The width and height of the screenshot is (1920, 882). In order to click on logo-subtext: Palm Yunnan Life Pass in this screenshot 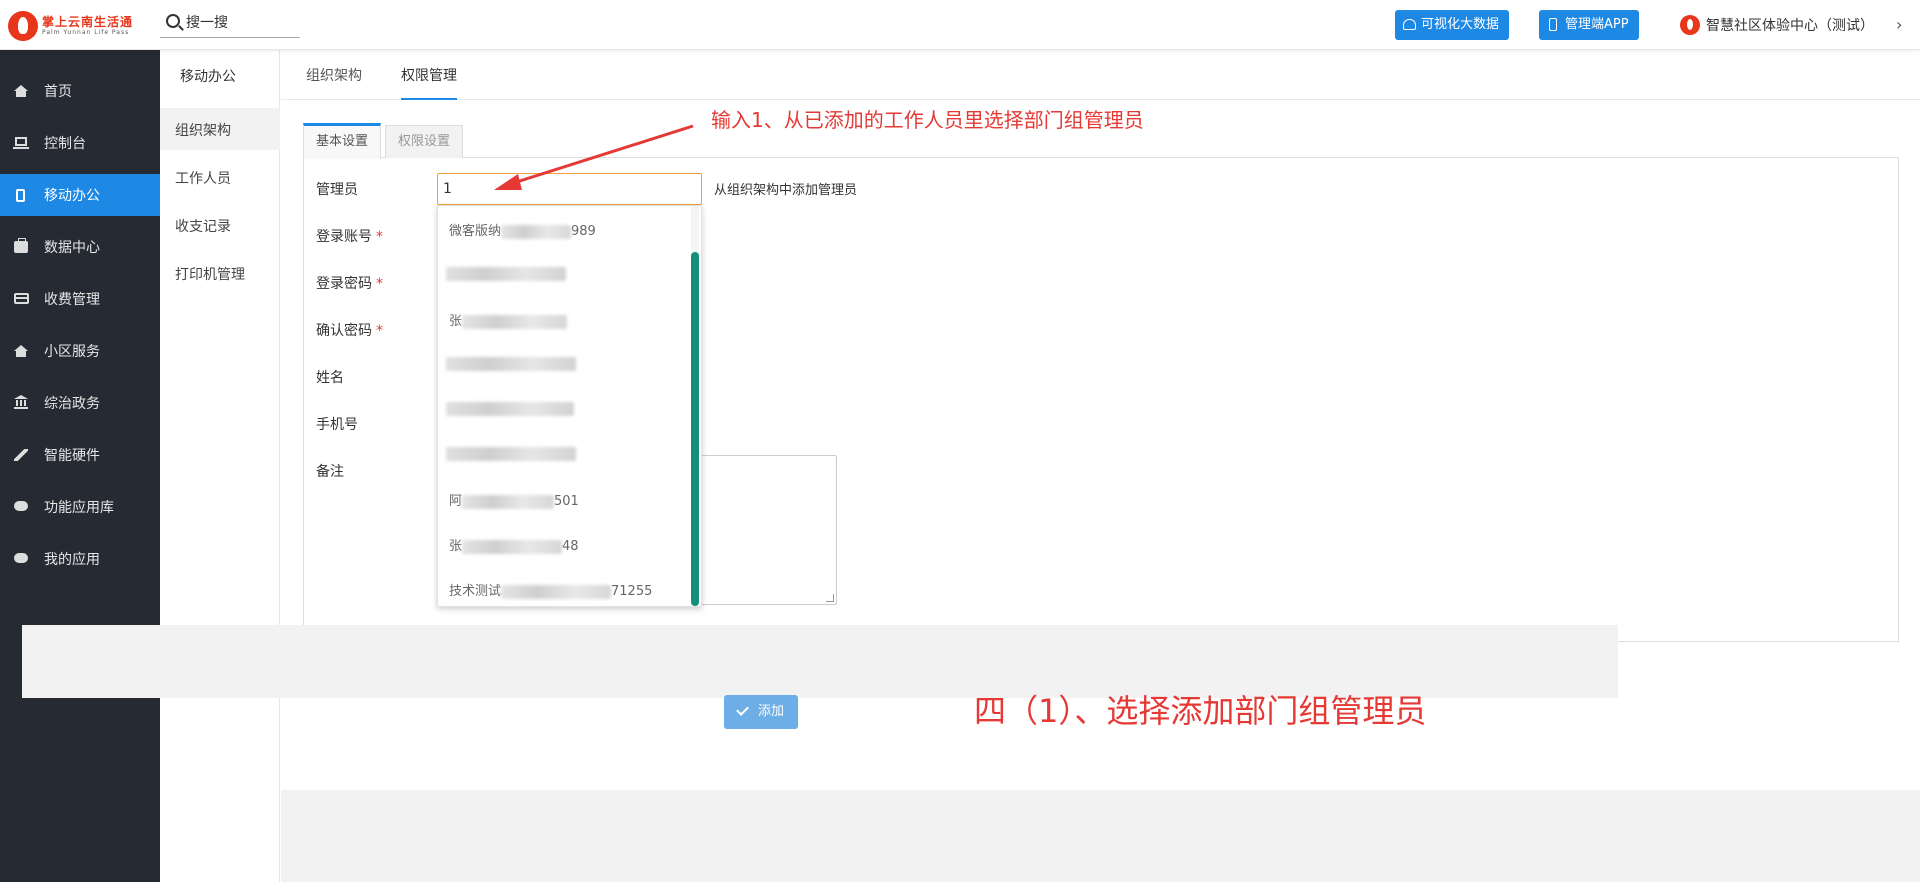, I will do `click(86, 32)`.